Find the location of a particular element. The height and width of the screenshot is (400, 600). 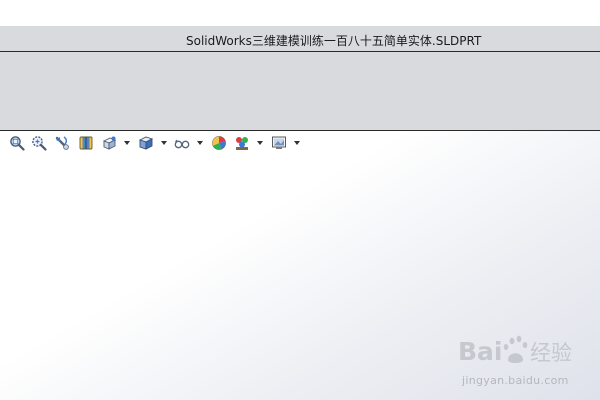

apply-scene-button is located at coordinates (242, 143).